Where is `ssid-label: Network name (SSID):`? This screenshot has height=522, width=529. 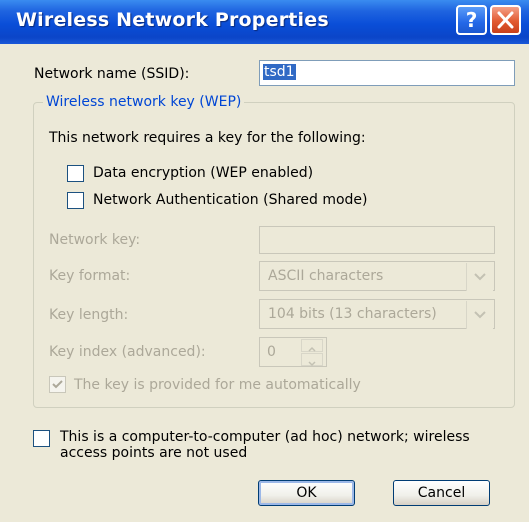
ssid-label: Network name (SSID): is located at coordinates (112, 74).